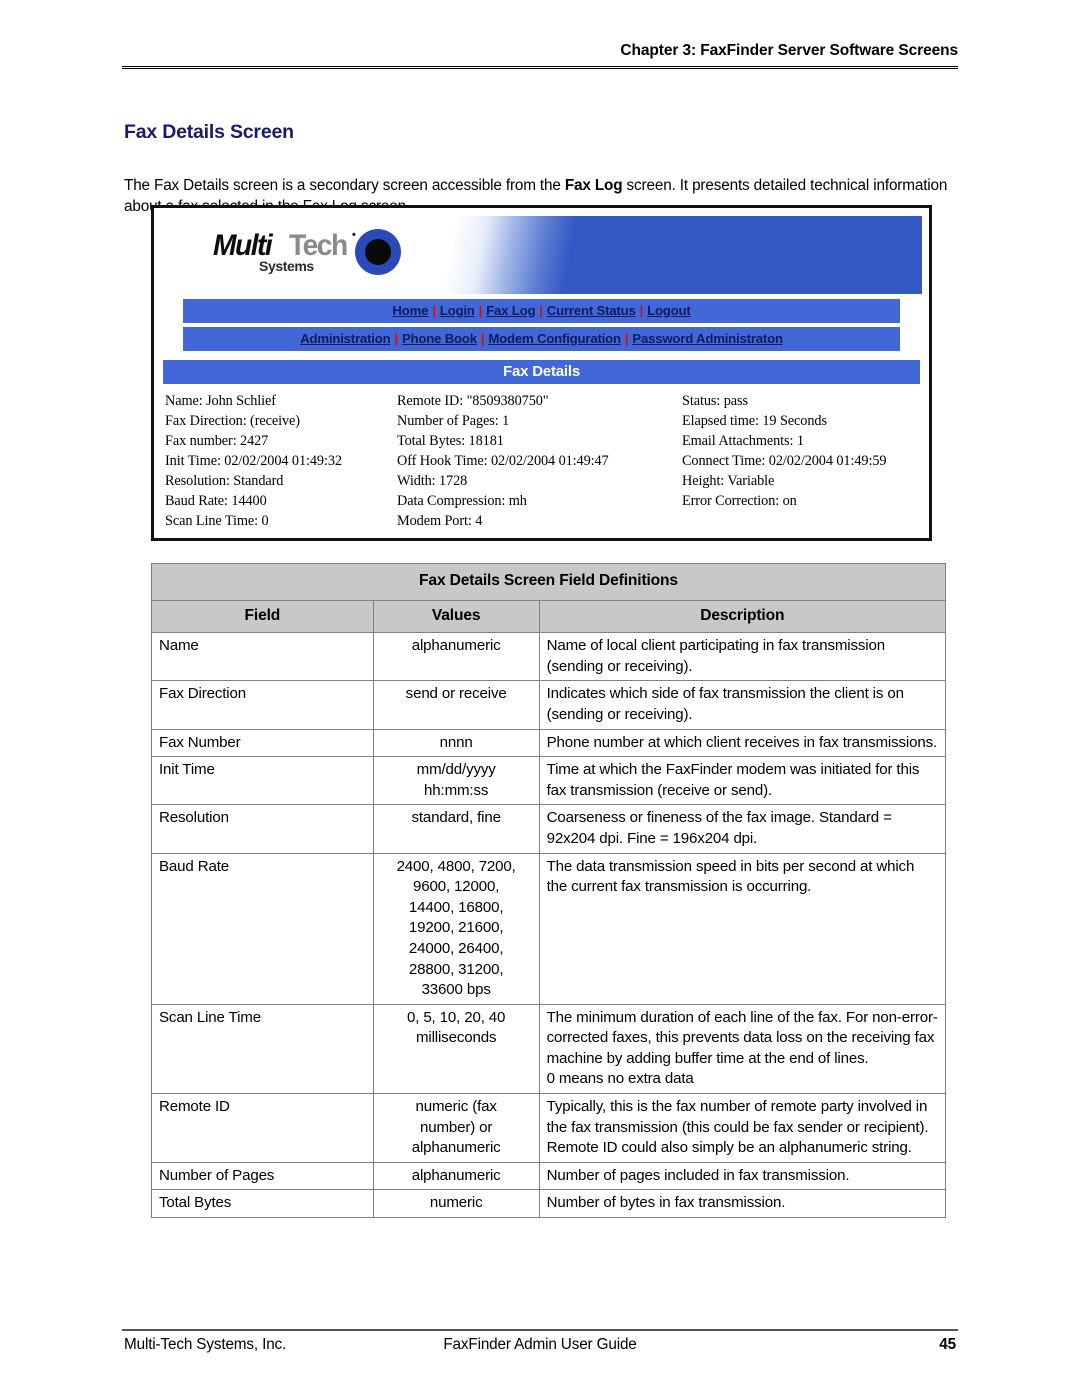 The image size is (1080, 1397). I want to click on footer-rule, so click(540, 1330).